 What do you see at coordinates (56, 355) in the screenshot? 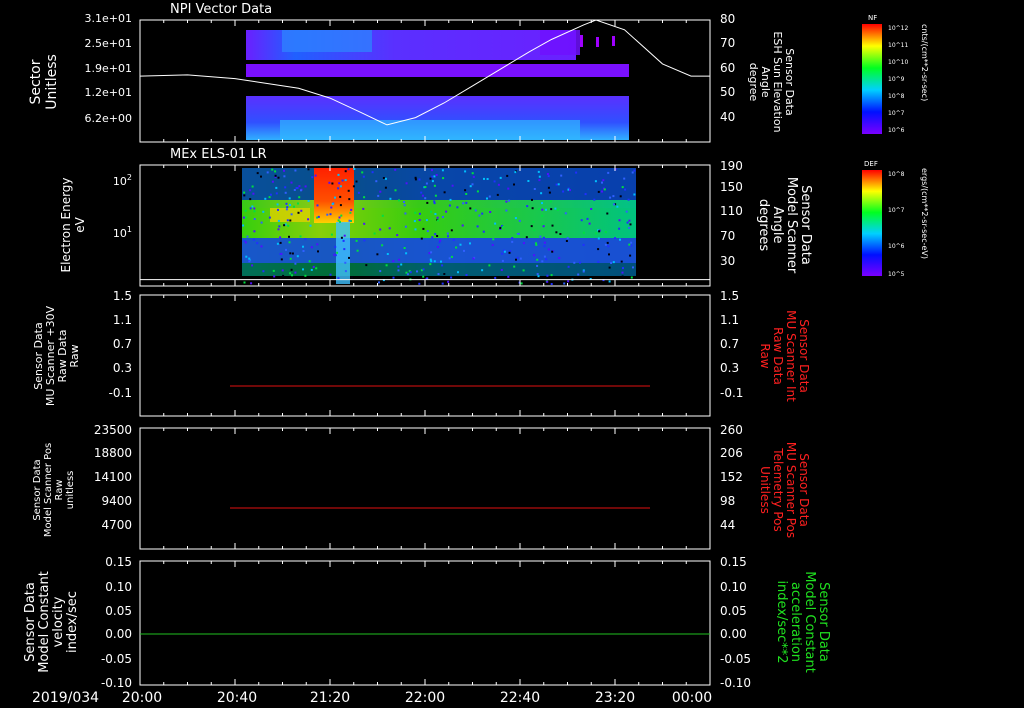
I see `panel-mu30v-left-label: Sensor Data MU Scanner +30V Raw Data Raw` at bounding box center [56, 355].